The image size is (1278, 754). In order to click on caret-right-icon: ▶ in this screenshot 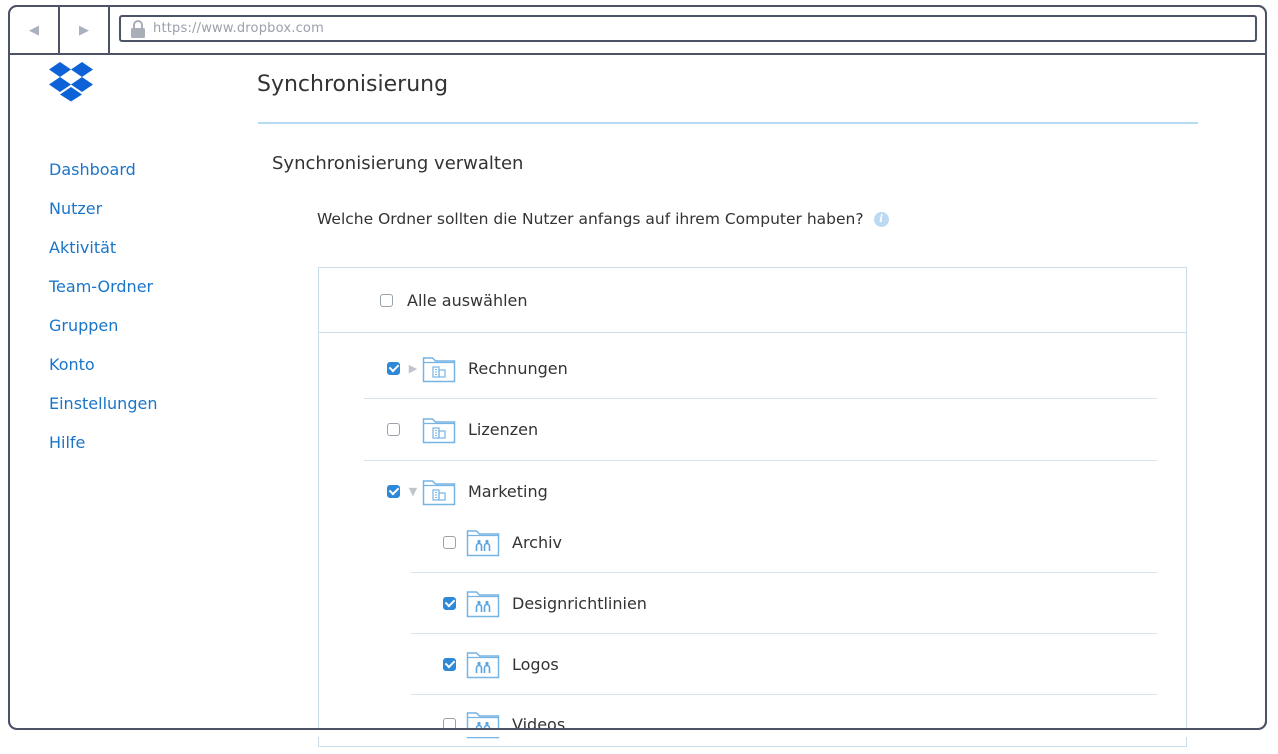, I will do `click(413, 368)`.